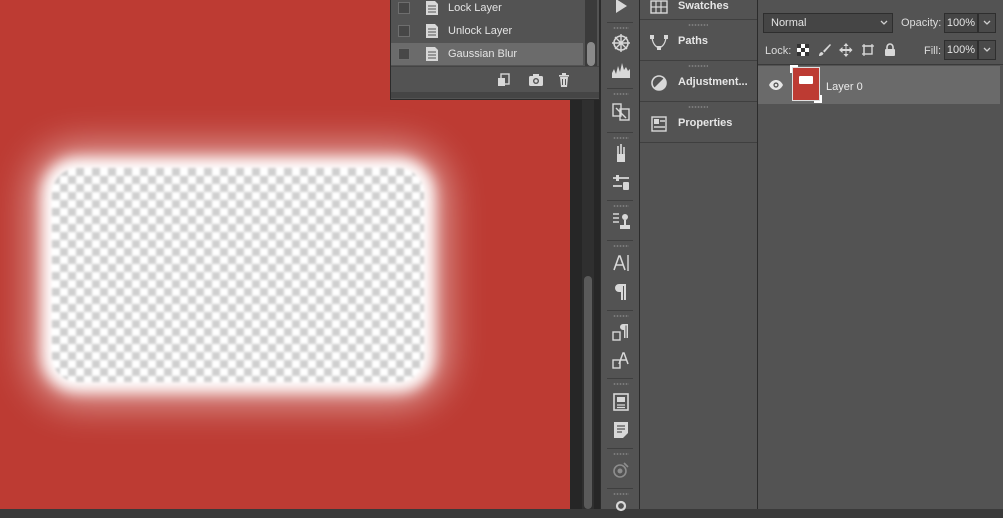 This screenshot has height=518, width=1003. What do you see at coordinates (703, 6) in the screenshot?
I see `panel-tab-label: Swatches` at bounding box center [703, 6].